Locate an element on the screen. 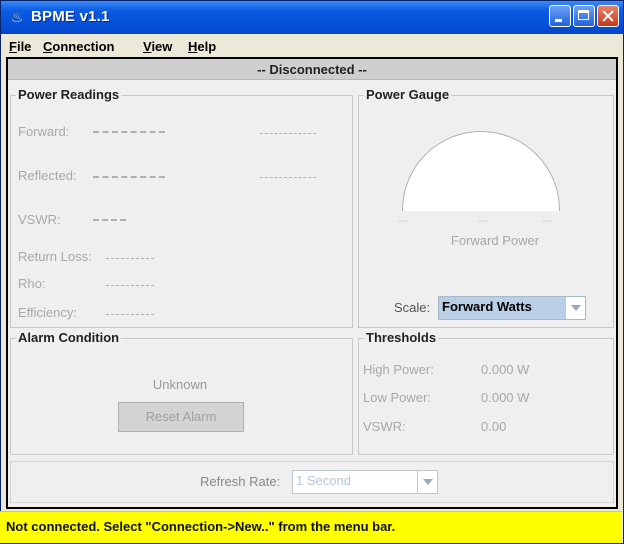 The height and width of the screenshot is (544, 624). gauge-tick-mid: --- is located at coordinates (483, 221).